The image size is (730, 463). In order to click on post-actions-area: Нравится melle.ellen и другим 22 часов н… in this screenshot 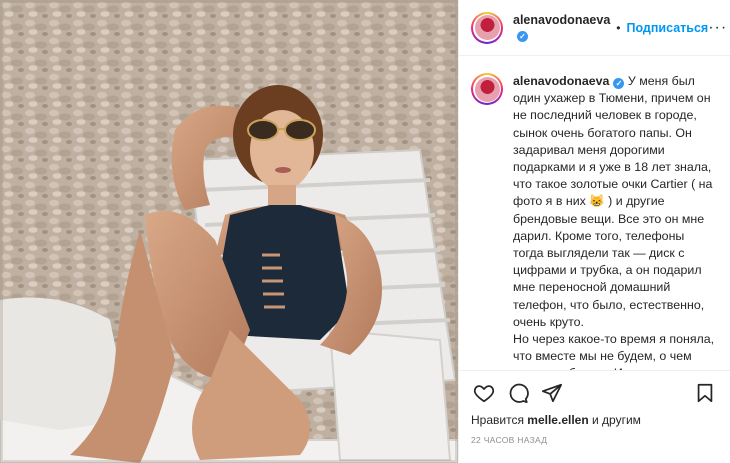, I will do `click(594, 416)`.